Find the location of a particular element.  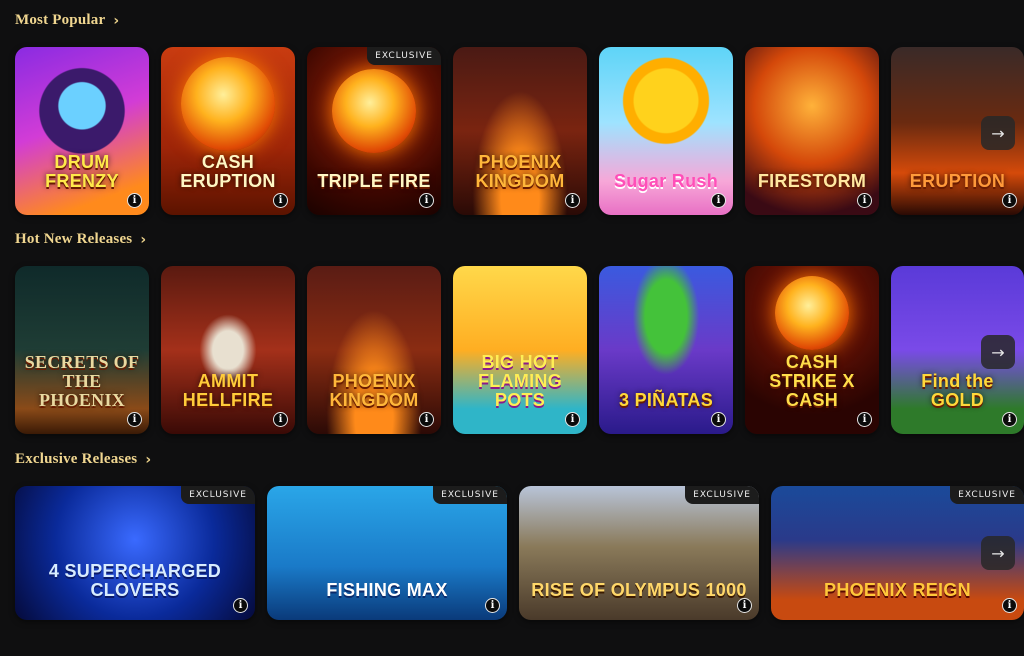

game-title: CASH STRIKE X CASH is located at coordinates (812, 381).